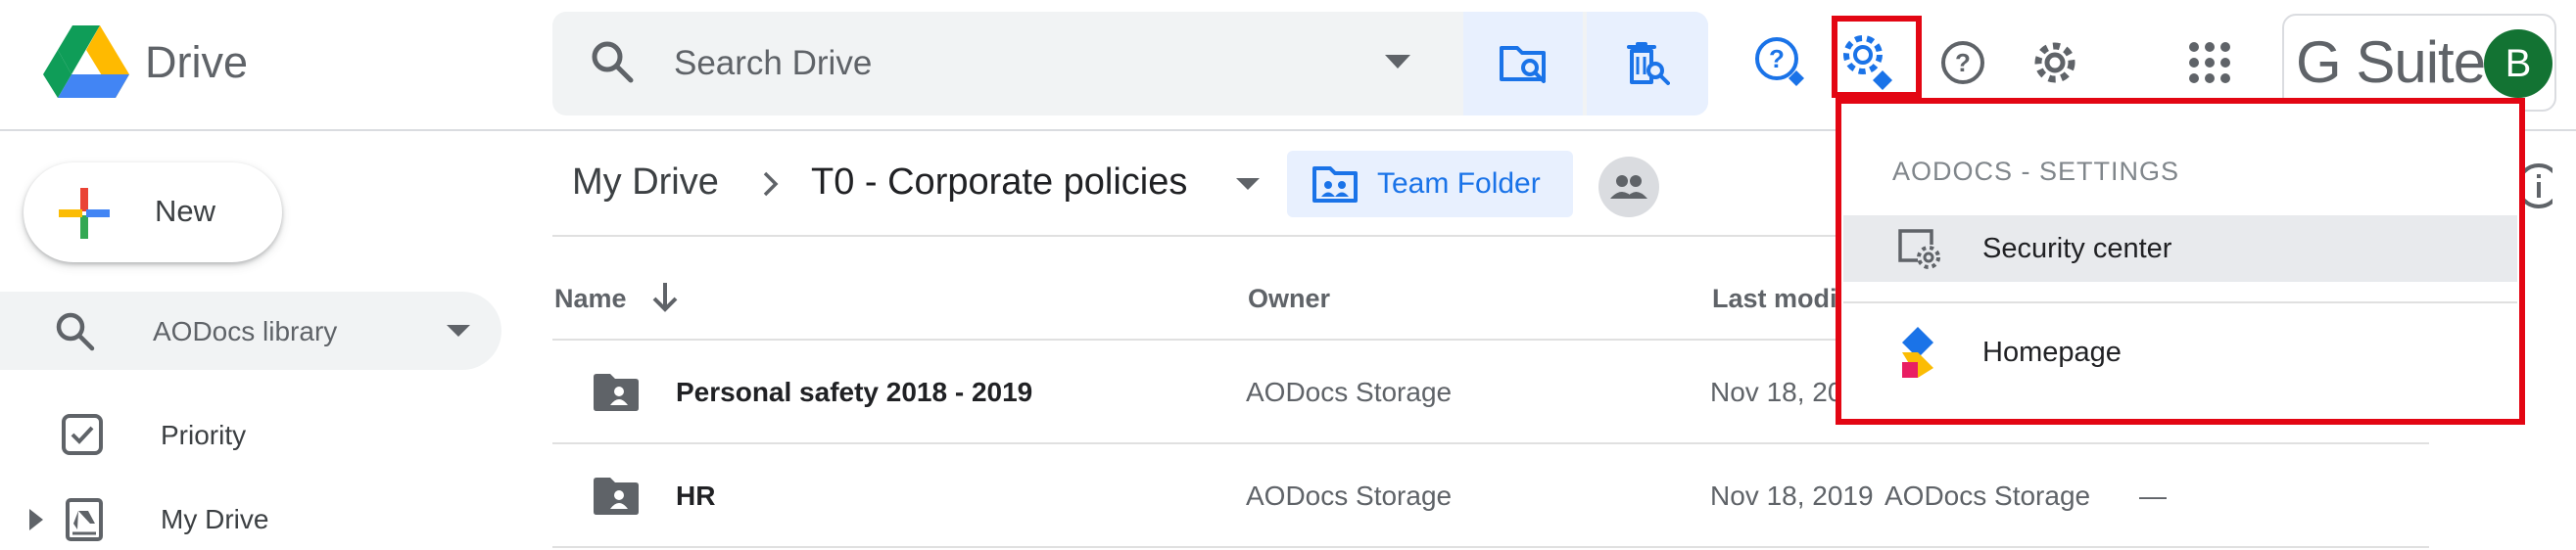 Image resolution: width=2576 pixels, height=550 pixels. I want to click on trash-search-button, so click(1647, 63).